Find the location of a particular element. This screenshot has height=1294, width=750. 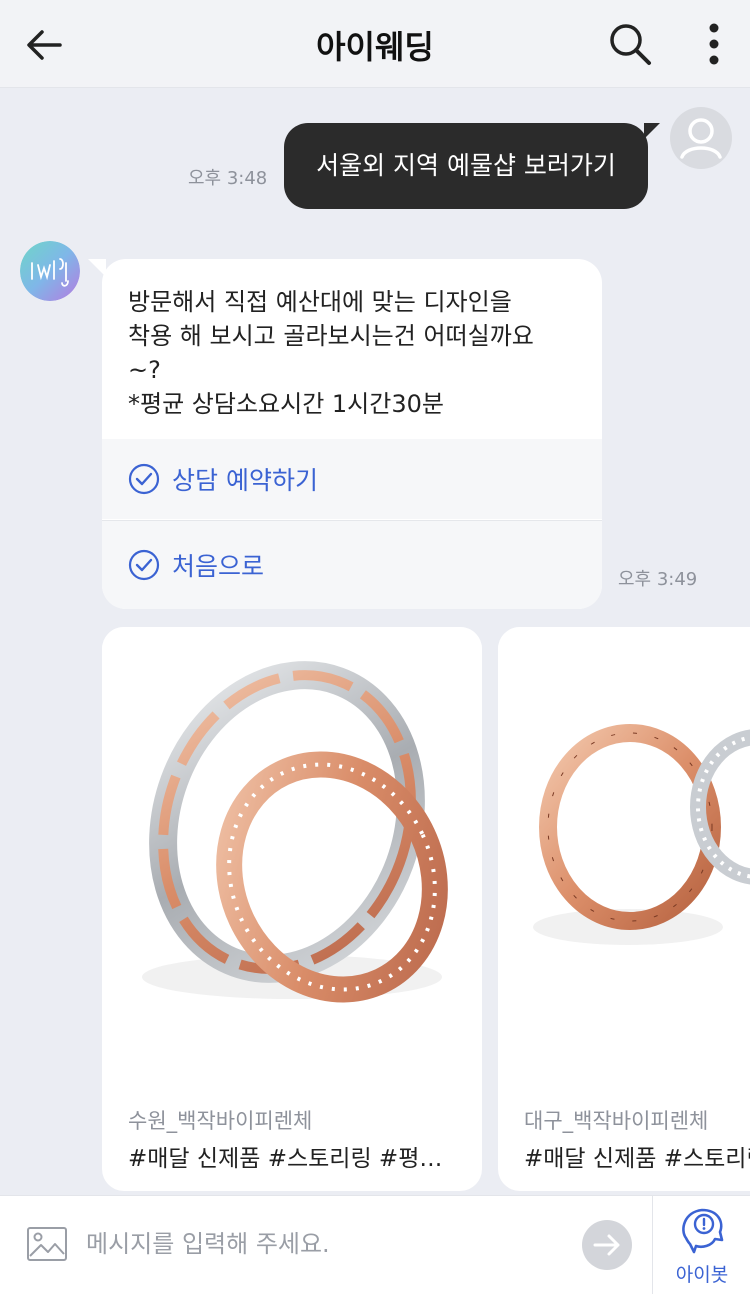

product-image is located at coordinates (624, 847).